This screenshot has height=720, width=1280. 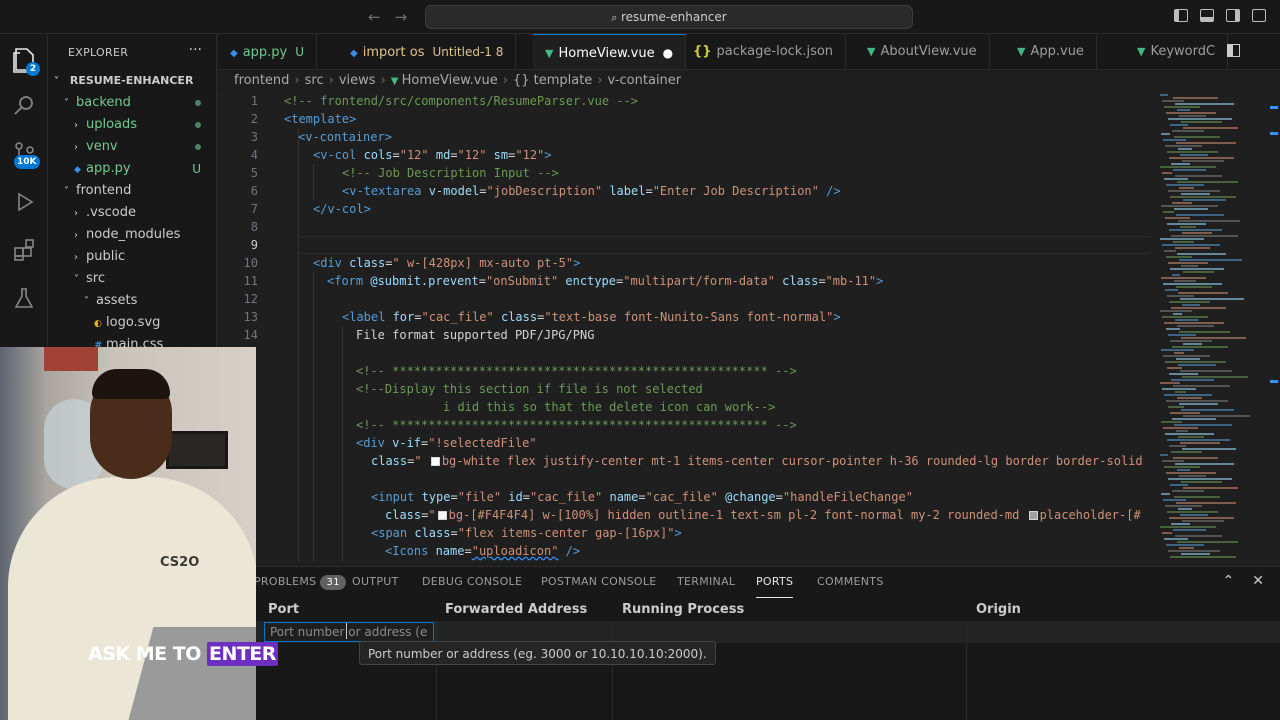 I want to click on tree-item: ˅ frontend, so click(x=132, y=191).